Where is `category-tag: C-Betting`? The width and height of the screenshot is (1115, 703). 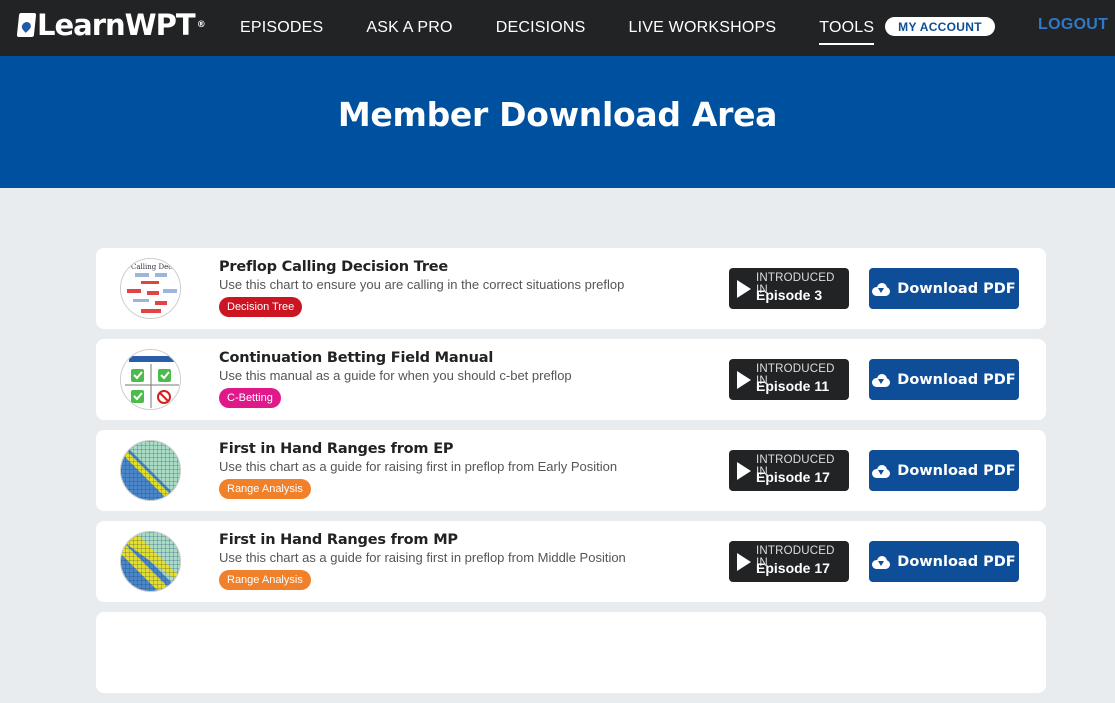
category-tag: C-Betting is located at coordinates (250, 398).